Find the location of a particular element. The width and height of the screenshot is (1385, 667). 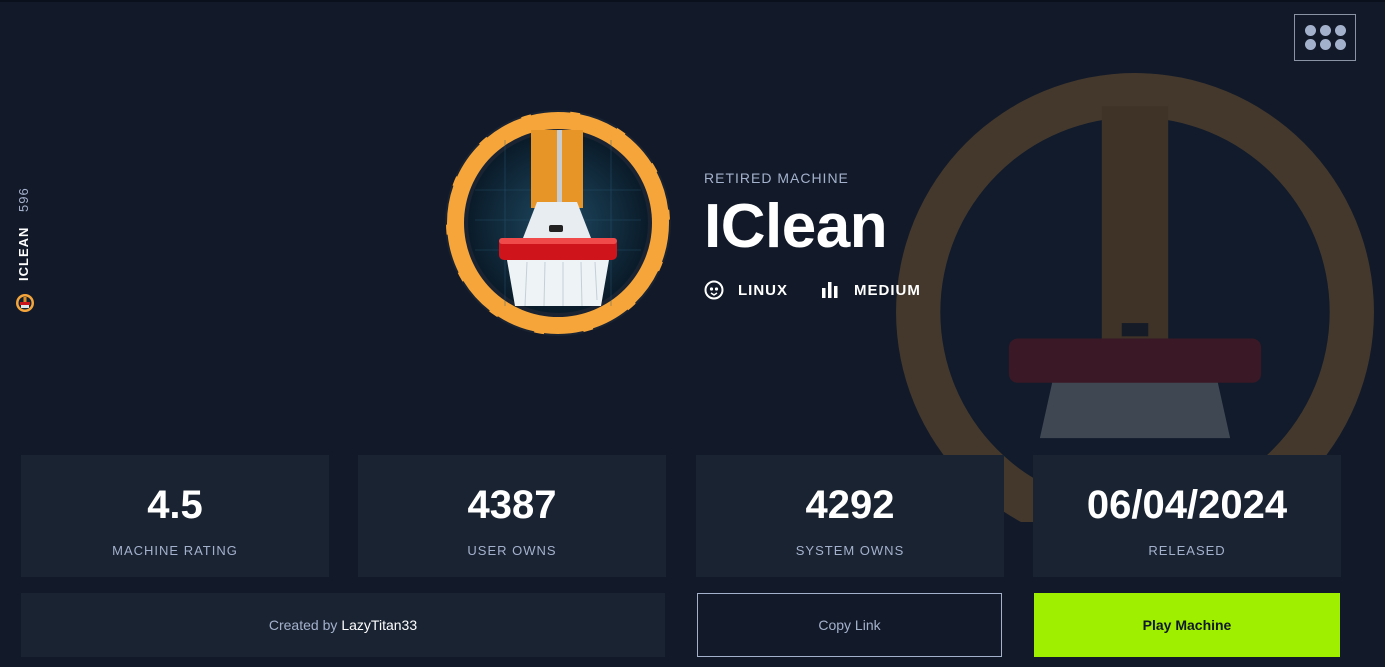

linux-penguin-icon is located at coordinates (714, 290).